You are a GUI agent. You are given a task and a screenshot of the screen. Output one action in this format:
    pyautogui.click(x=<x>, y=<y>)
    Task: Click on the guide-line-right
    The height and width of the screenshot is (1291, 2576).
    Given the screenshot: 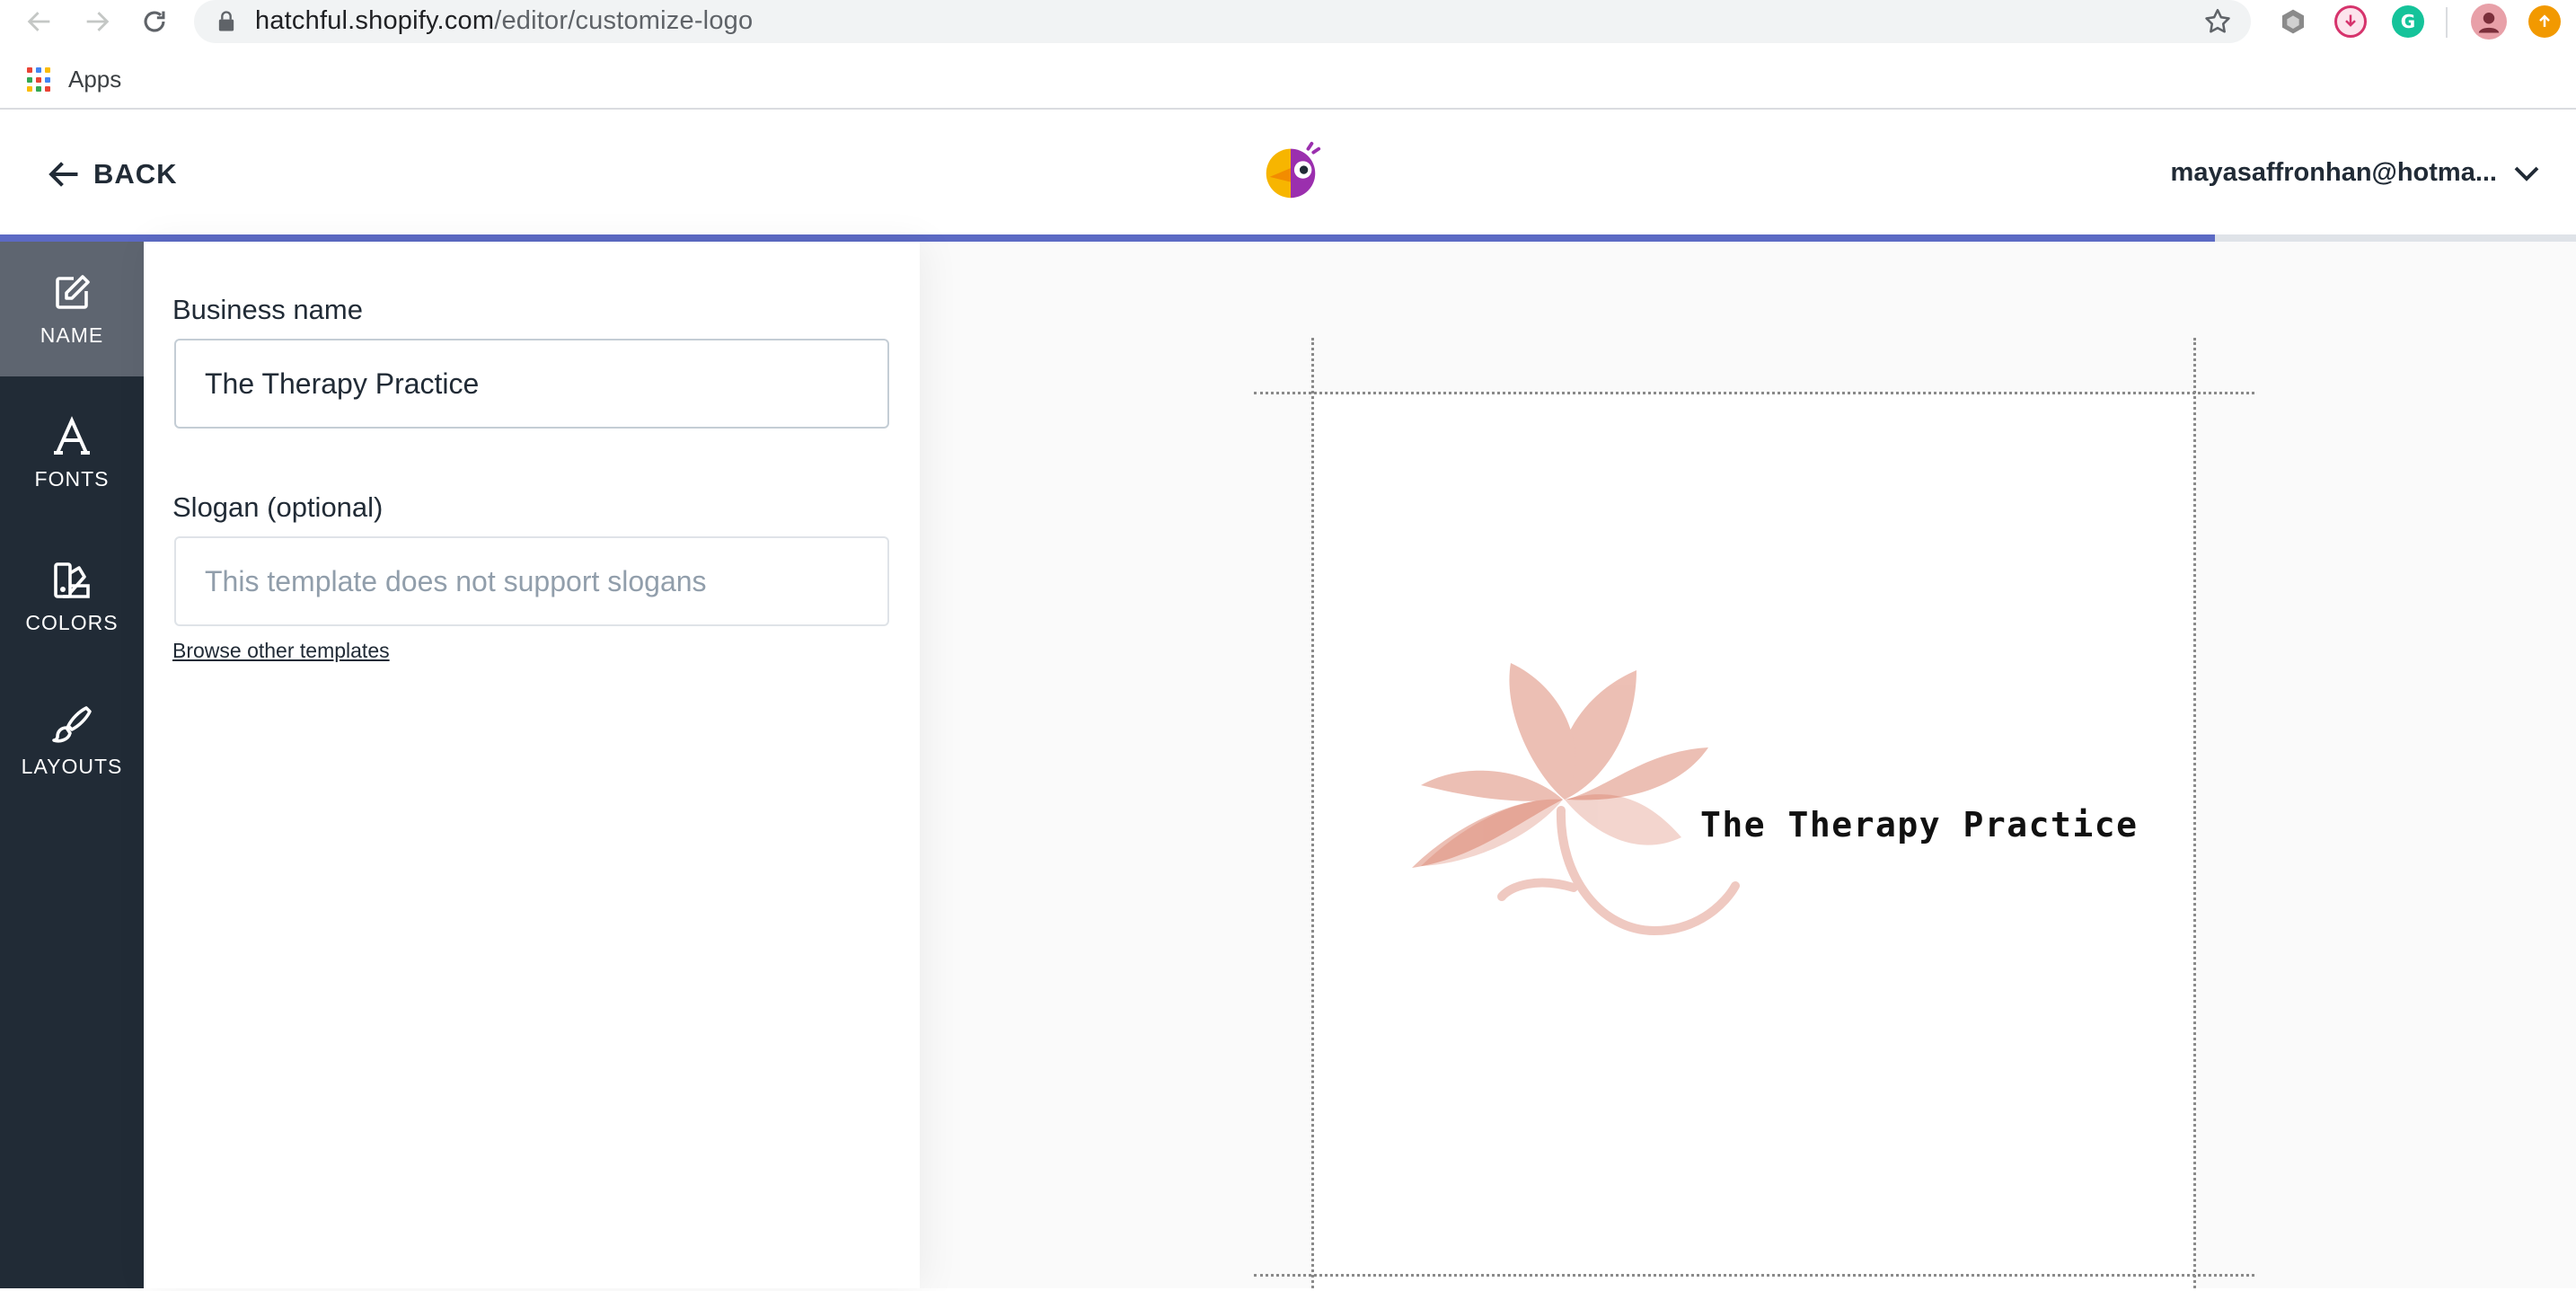 What is the action you would take?
    pyautogui.click(x=2194, y=813)
    